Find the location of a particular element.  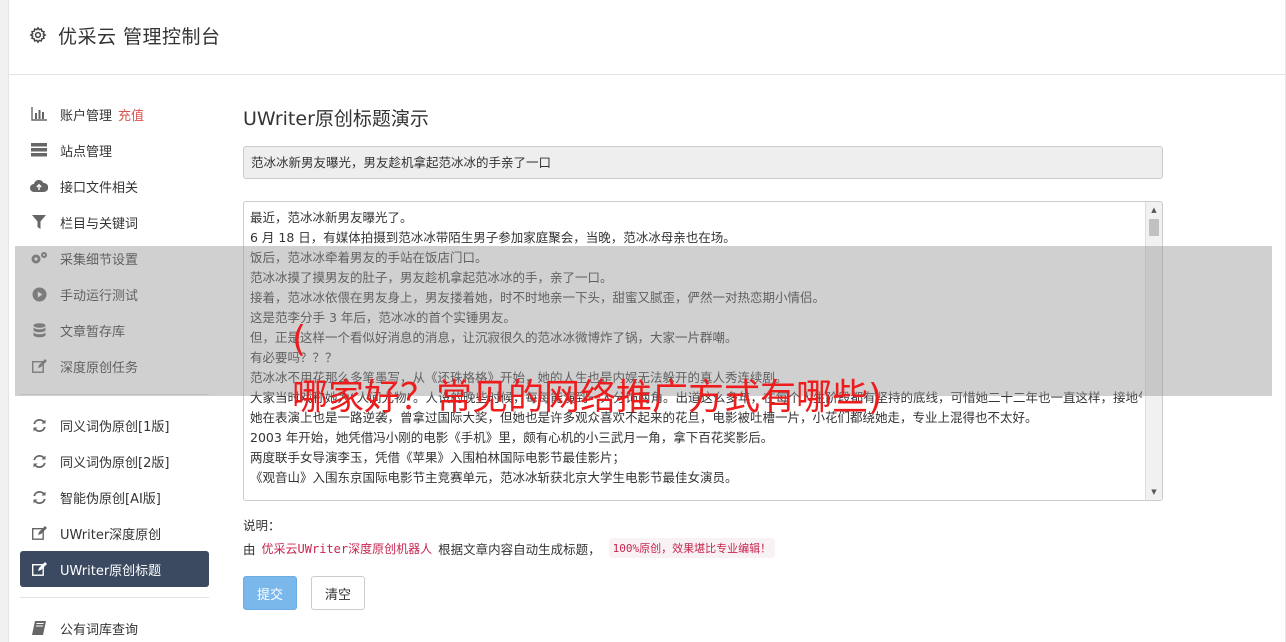

sidebar-item-synonym-v1: 同义词伪原创[1版] is located at coordinates (114, 425).